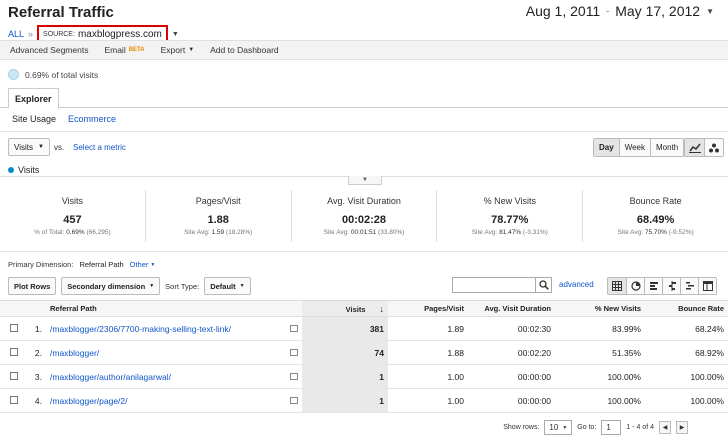  I want to click on plot-rows-button: Plot Rows, so click(32, 286).